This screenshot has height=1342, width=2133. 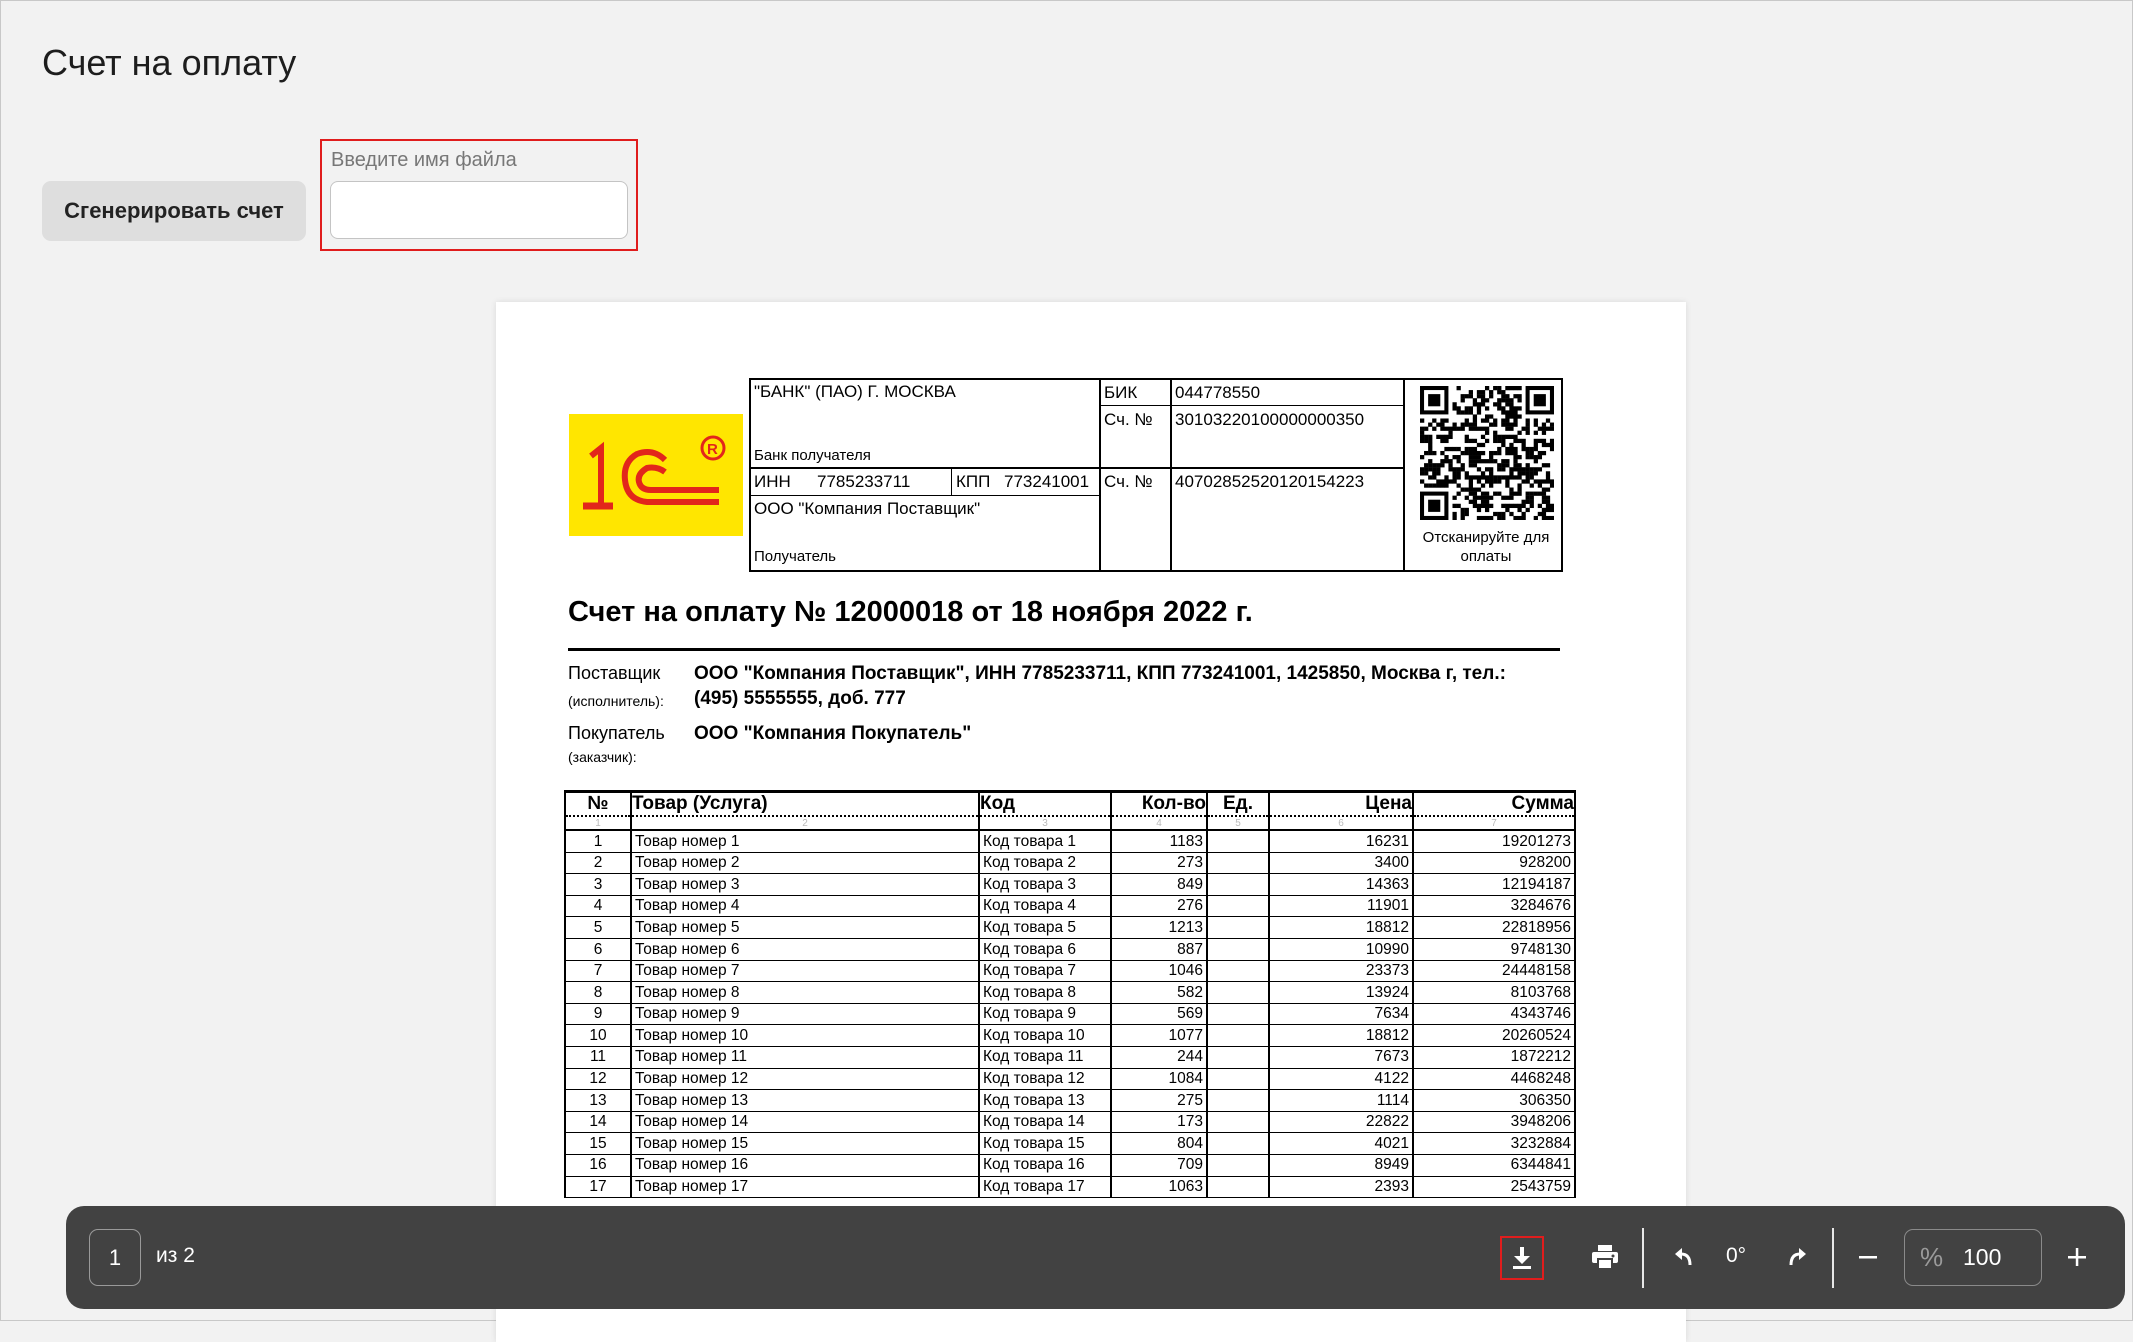 I want to click on table-cell: 10, so click(x=598, y=1035).